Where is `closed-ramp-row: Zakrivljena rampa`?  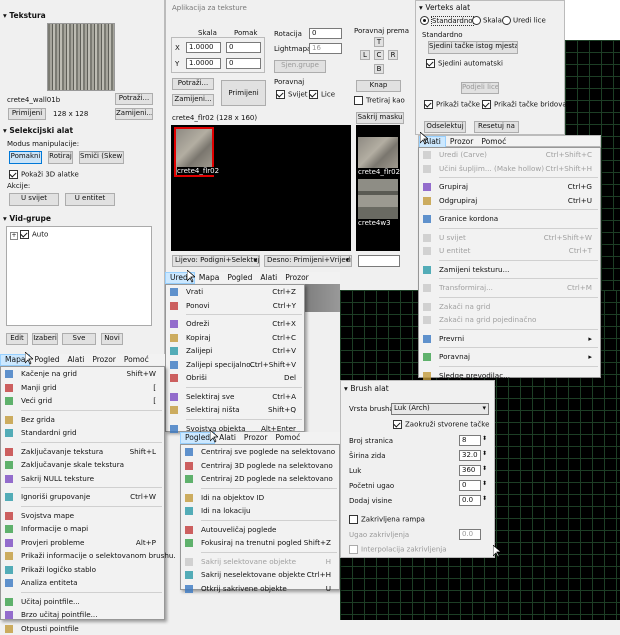
closed-ramp-row: Zakrivljena rampa is located at coordinates (387, 519).